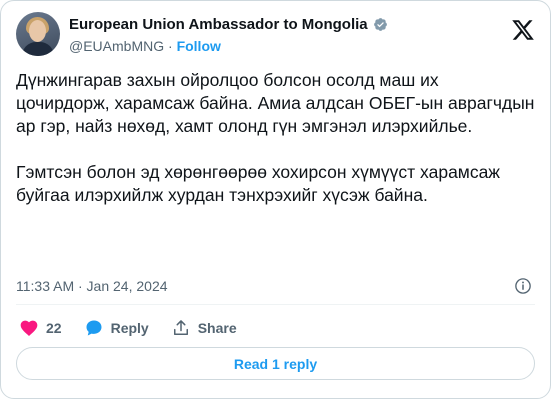 Image resolution: width=553 pixels, height=401 pixels. I want to click on author-handle: @EUAmbMNG, so click(116, 46).